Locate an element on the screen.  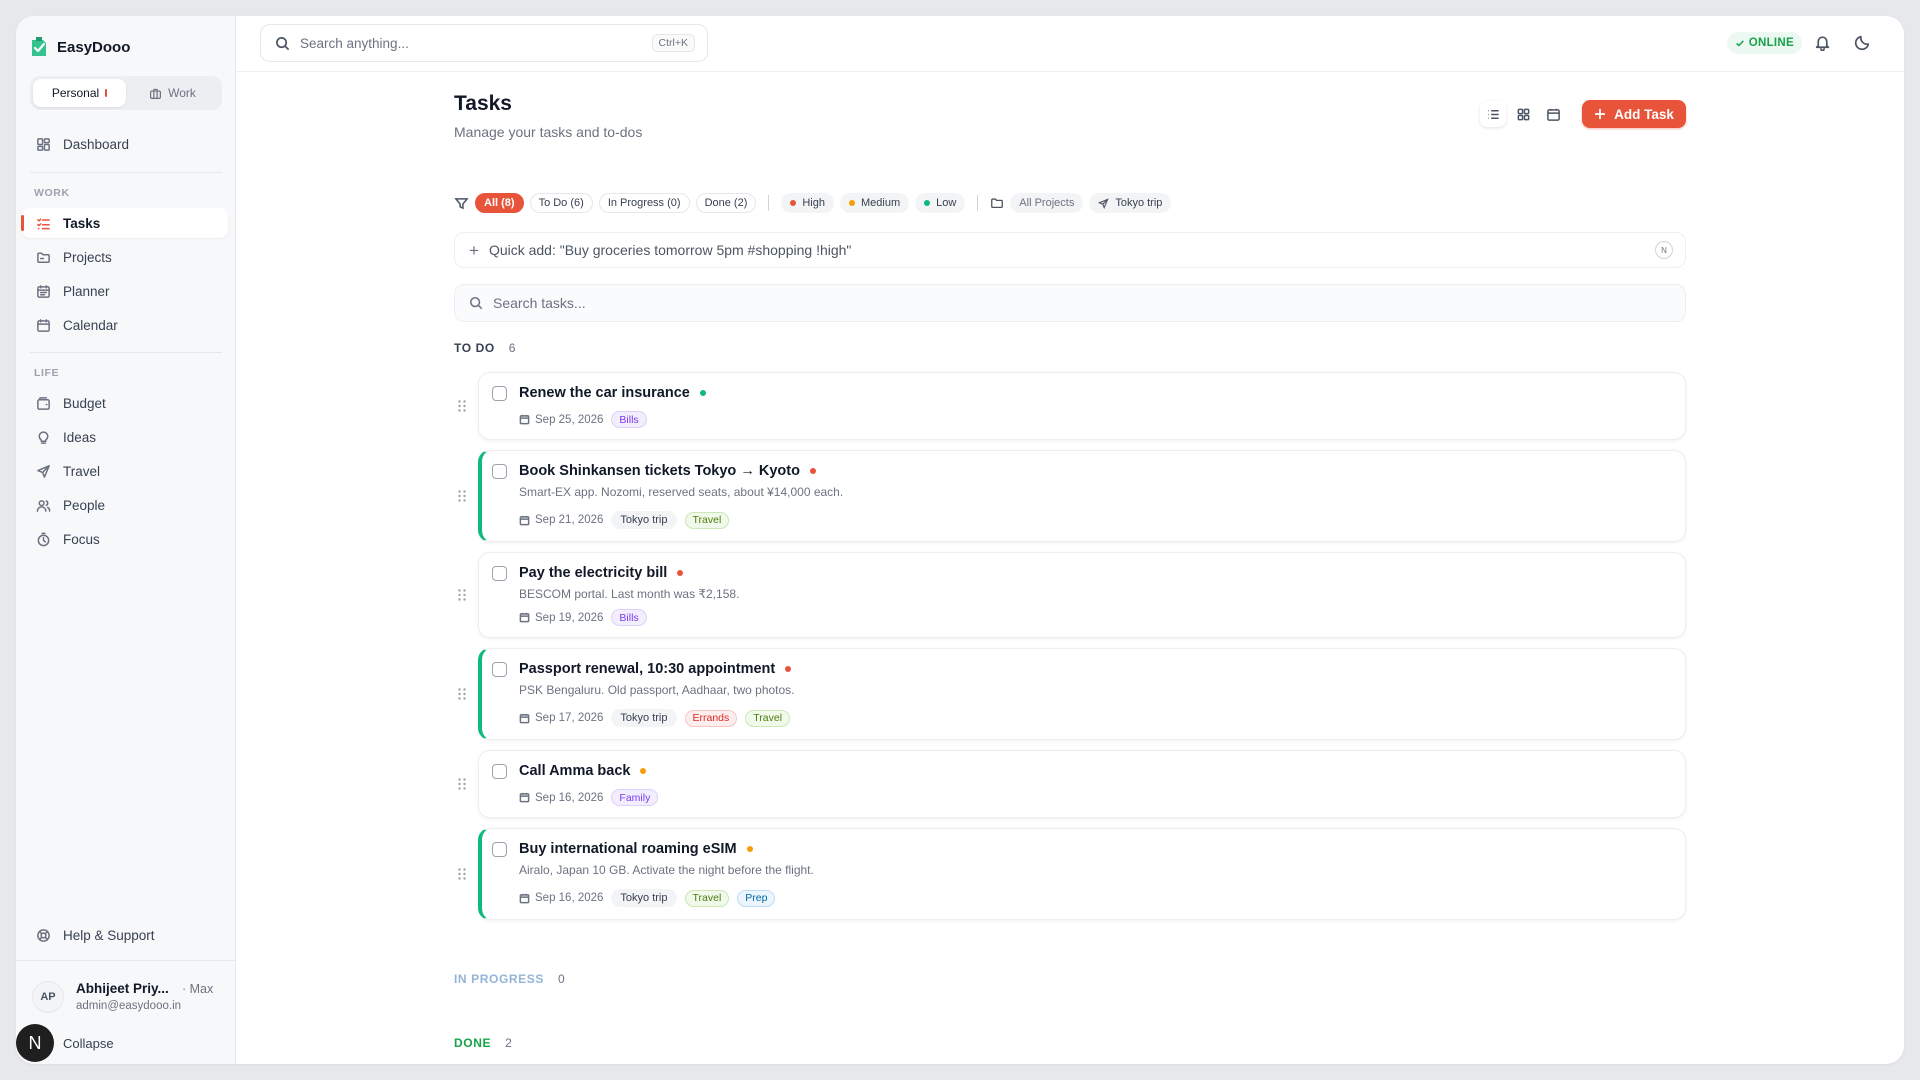
nav-calendar-label: Calendar is located at coordinates (90, 325).